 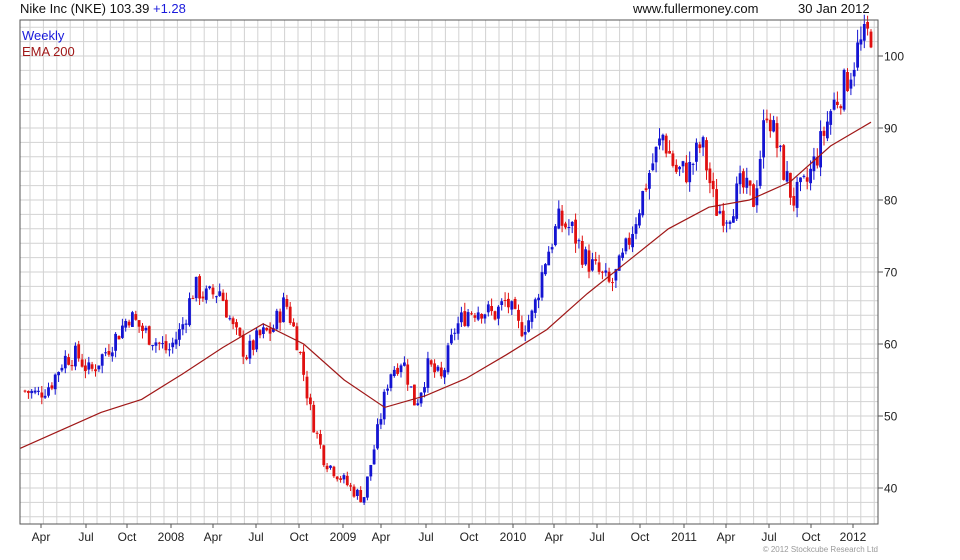 What do you see at coordinates (48, 51) in the screenshot?
I see `legend-label: EMA 200` at bounding box center [48, 51].